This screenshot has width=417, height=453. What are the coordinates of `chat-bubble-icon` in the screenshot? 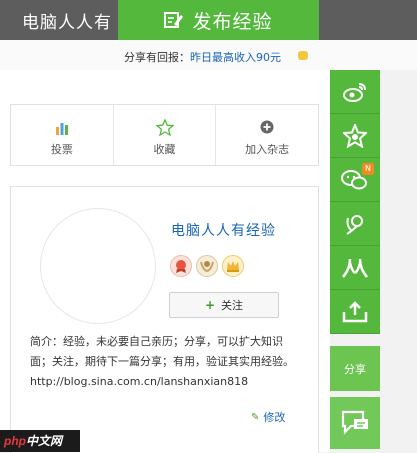 It's located at (354, 422).